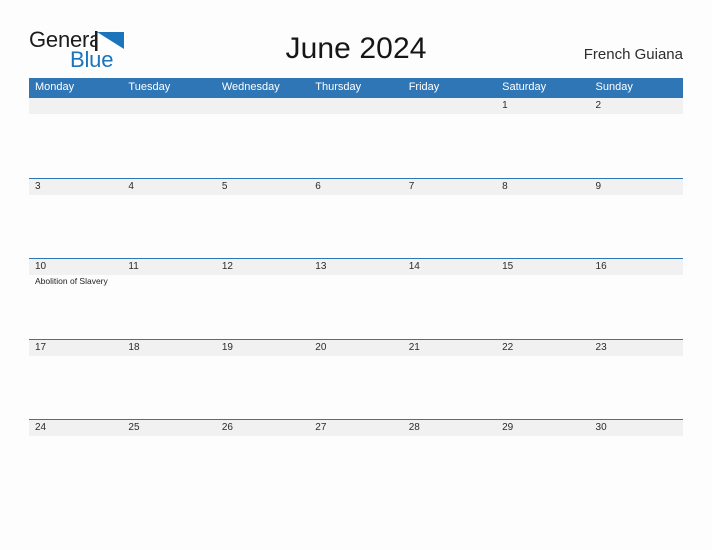  What do you see at coordinates (75, 348) in the screenshot?
I see `date-number-17: 17` at bounding box center [75, 348].